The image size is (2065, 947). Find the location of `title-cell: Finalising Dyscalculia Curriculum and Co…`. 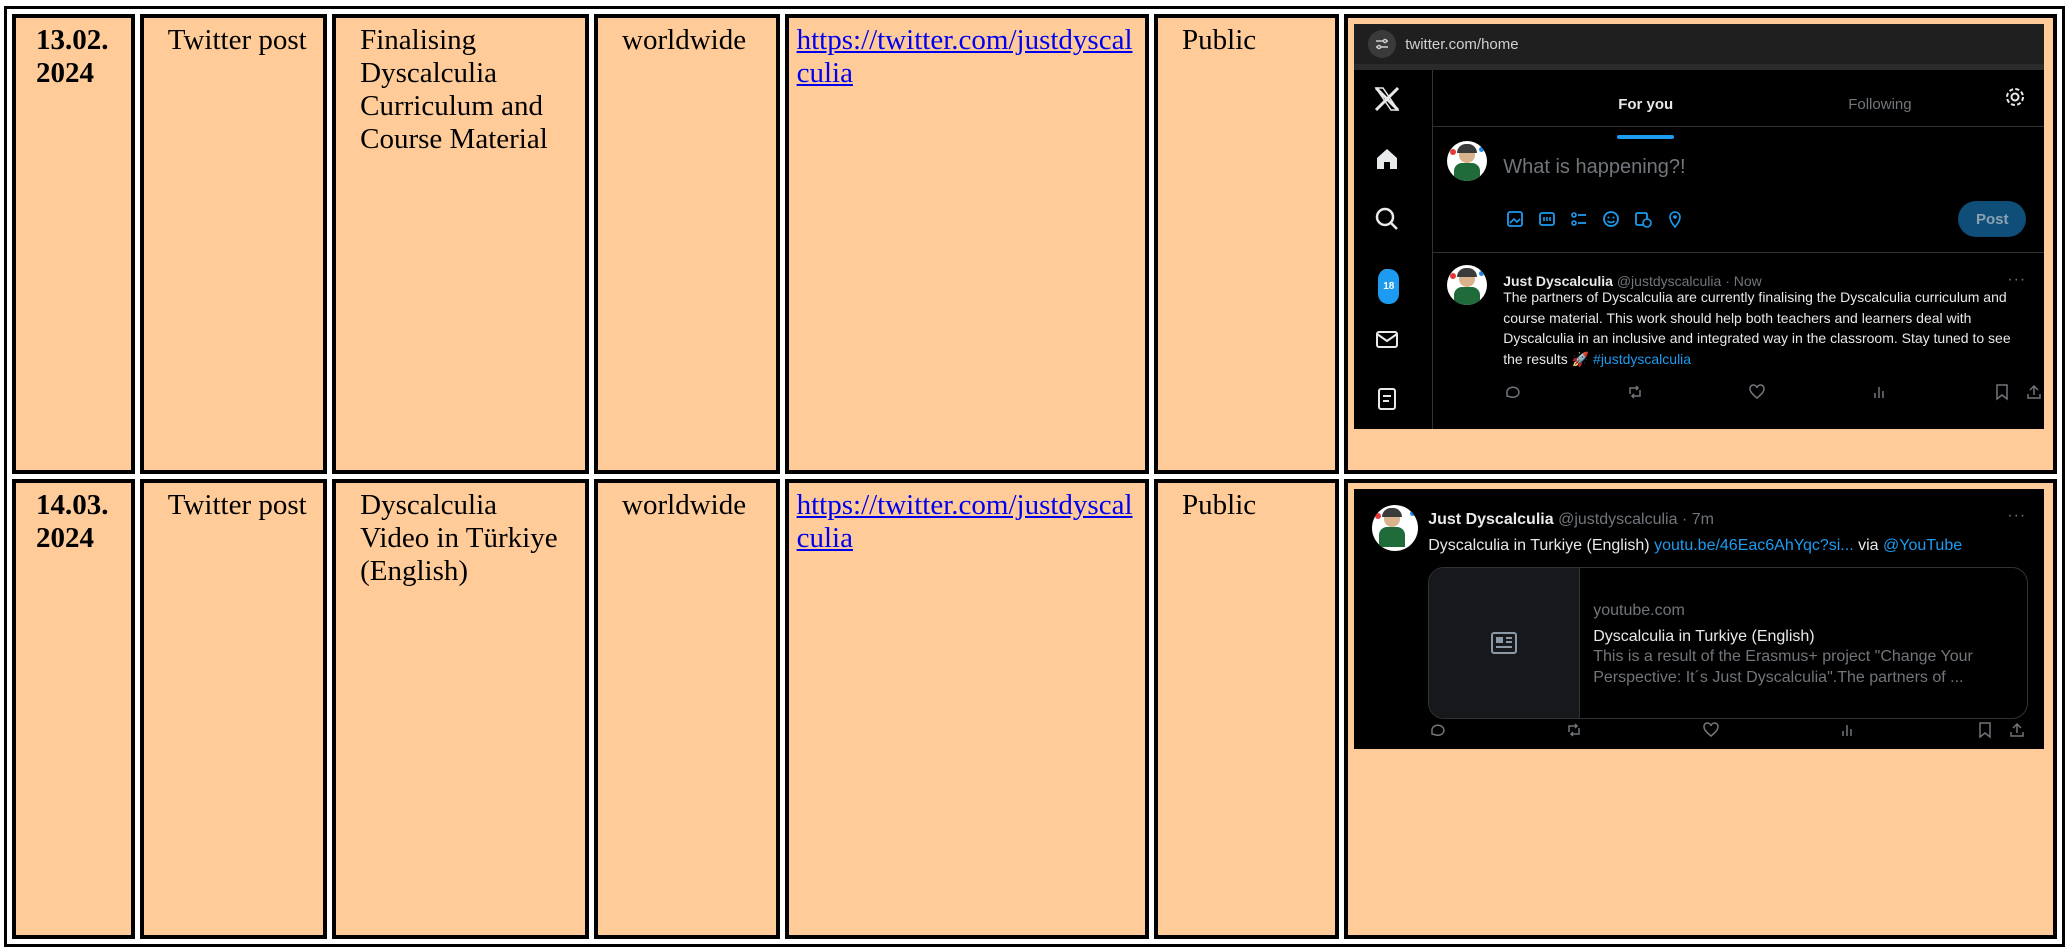

title-cell: Finalising Dyscalculia Curriculum and Co… is located at coordinates (461, 244).